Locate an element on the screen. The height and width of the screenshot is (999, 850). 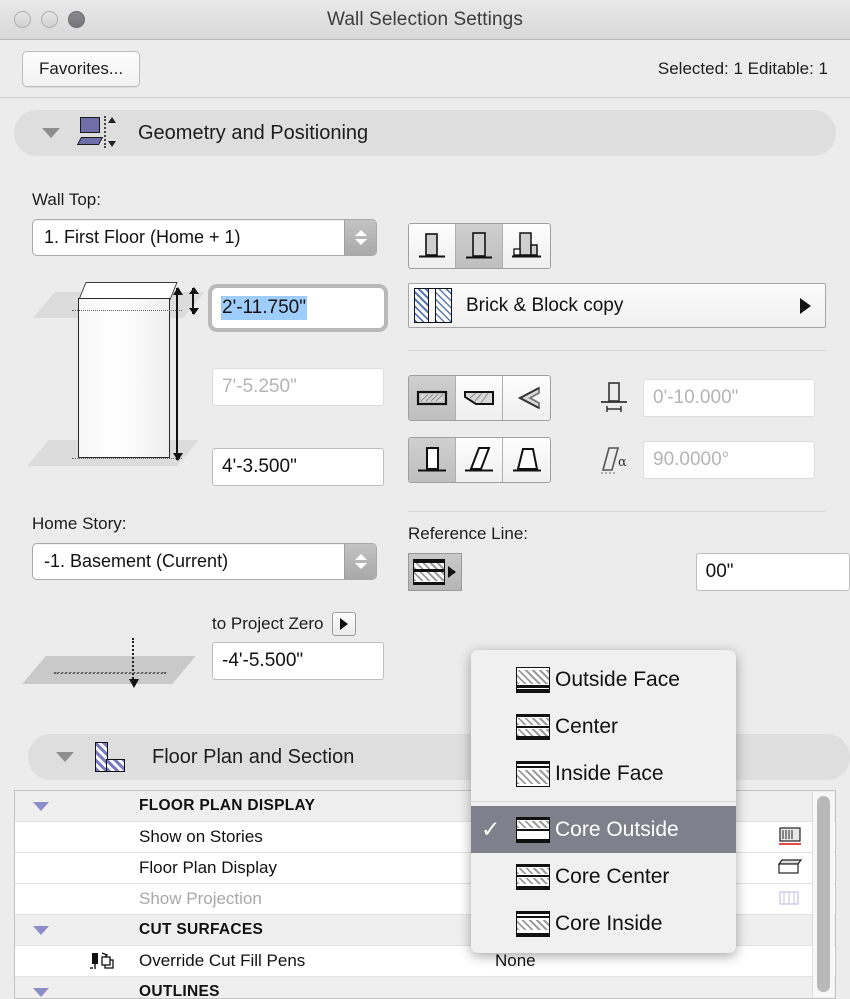
cut-complex-button is located at coordinates (526, 398).